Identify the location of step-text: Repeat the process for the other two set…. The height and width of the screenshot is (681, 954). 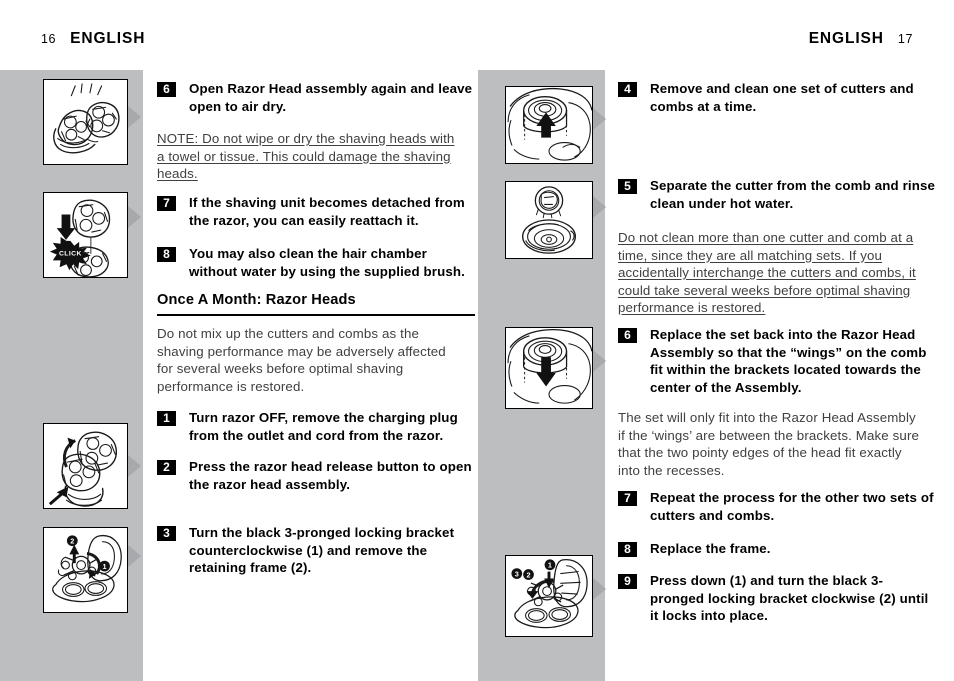
(792, 506).